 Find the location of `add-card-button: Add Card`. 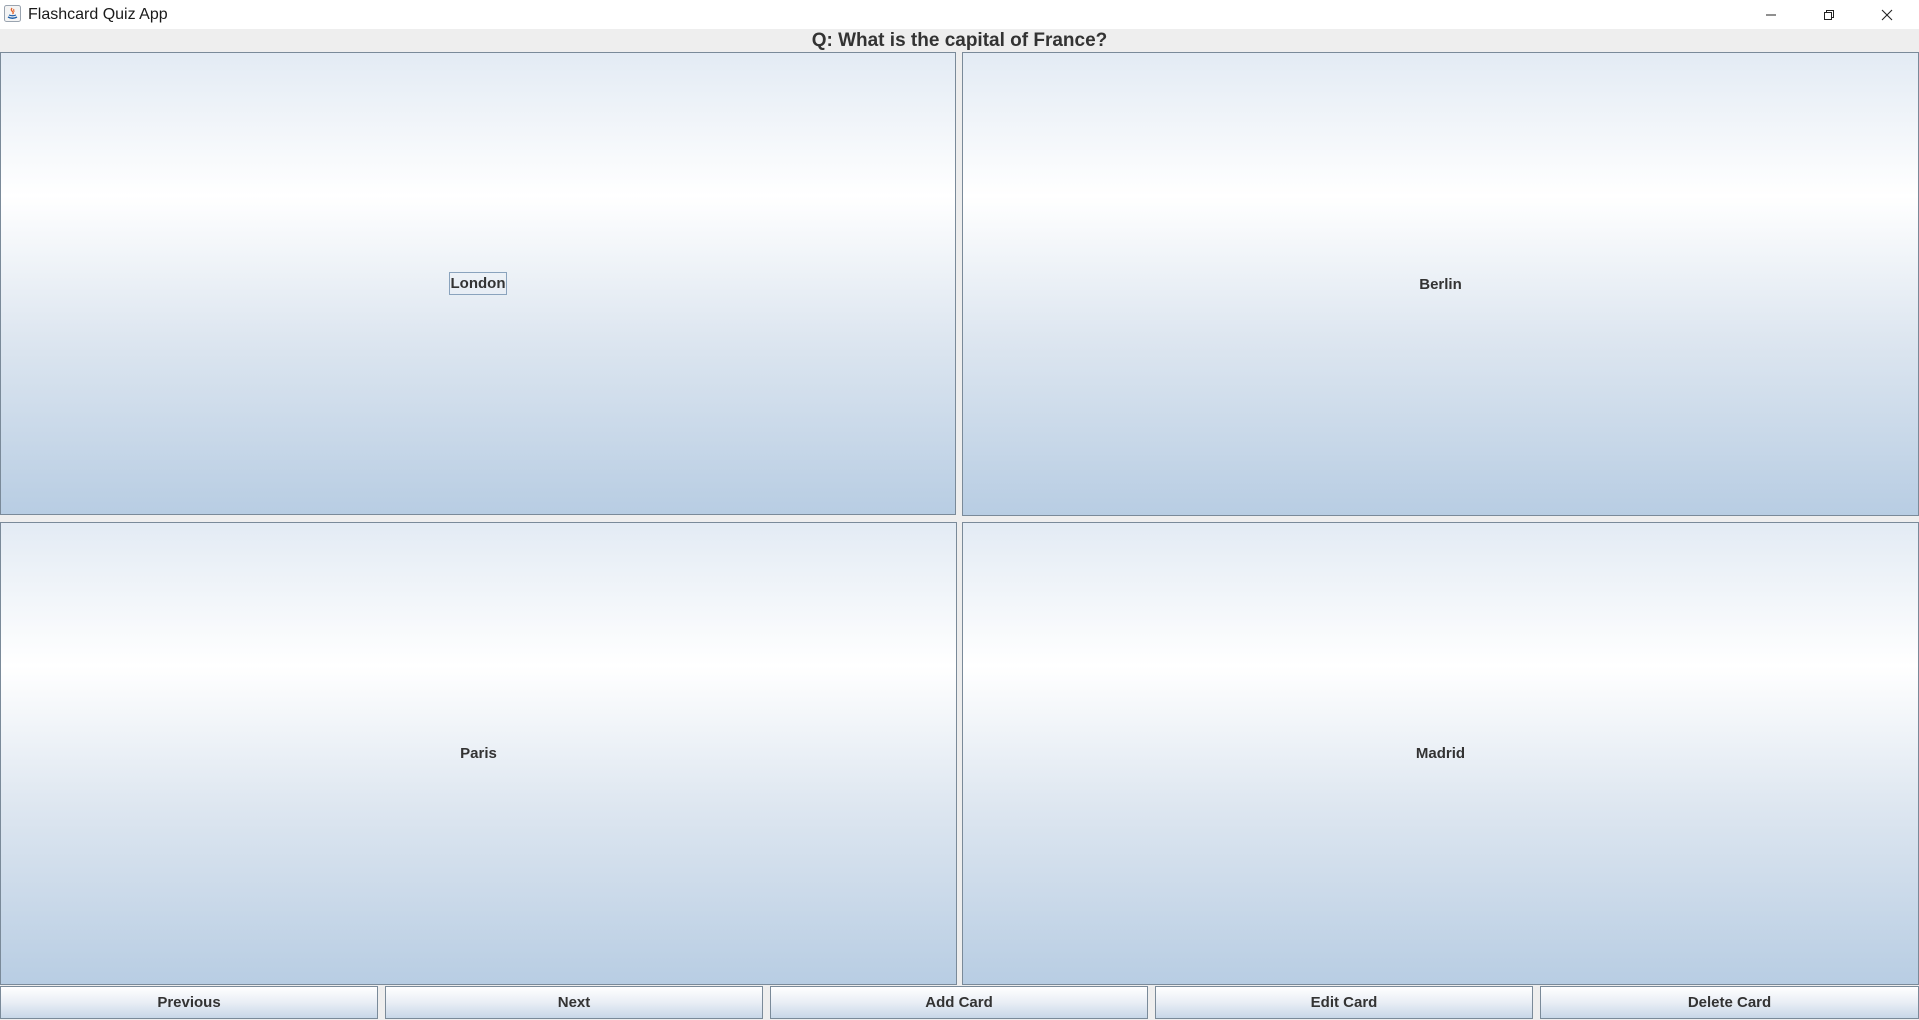

add-card-button: Add Card is located at coordinates (959, 1002).